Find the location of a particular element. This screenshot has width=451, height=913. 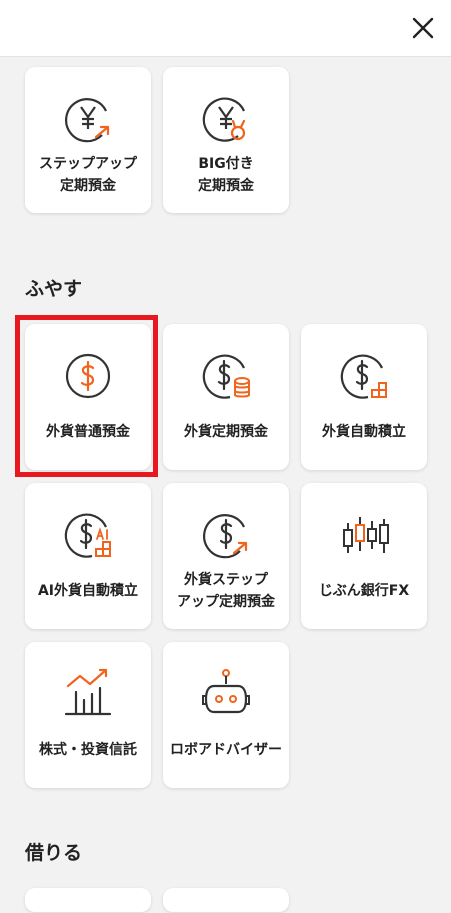

yen-arrow-up-icon is located at coordinates (87, 120).